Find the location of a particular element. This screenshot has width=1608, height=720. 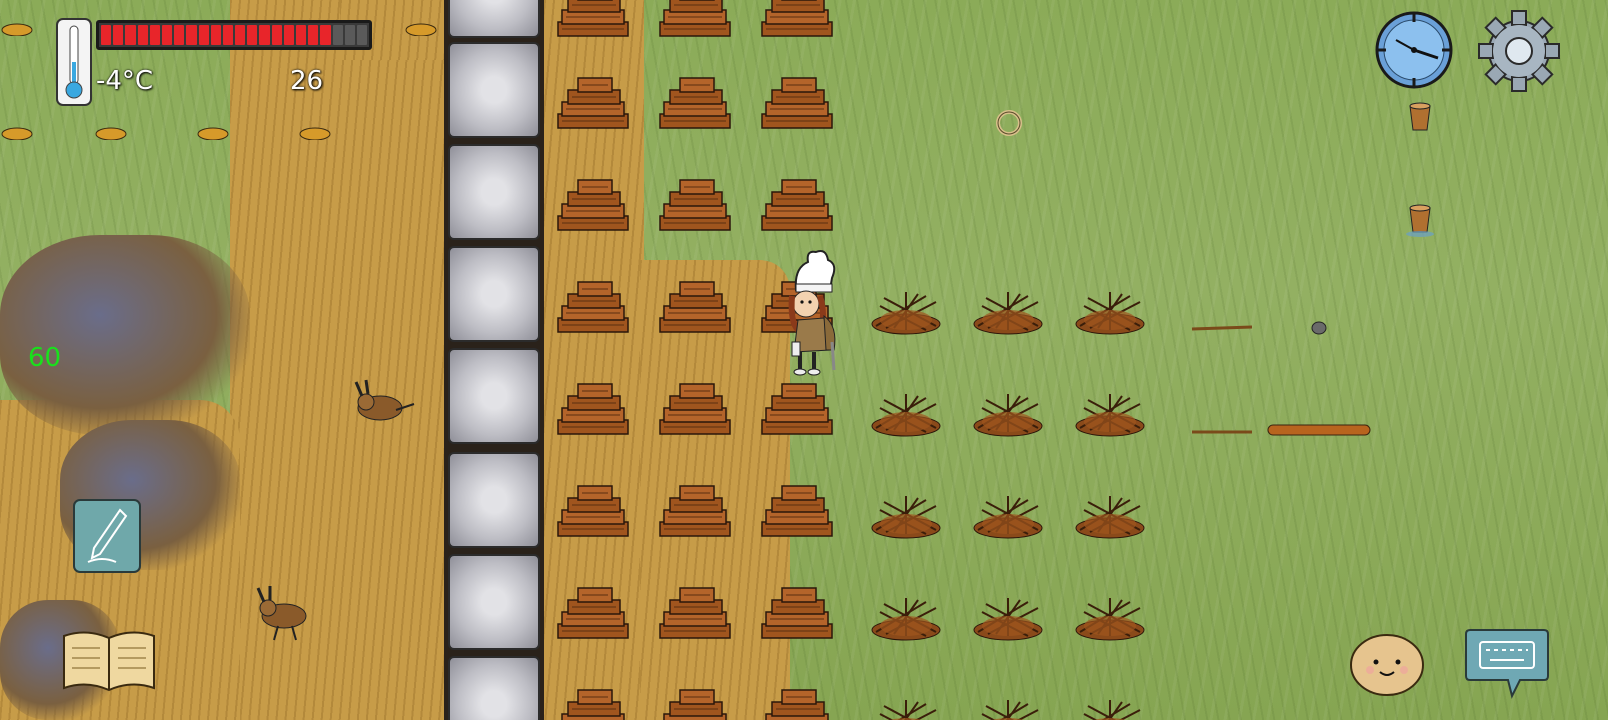

mud-patch is located at coordinates (125, 335).